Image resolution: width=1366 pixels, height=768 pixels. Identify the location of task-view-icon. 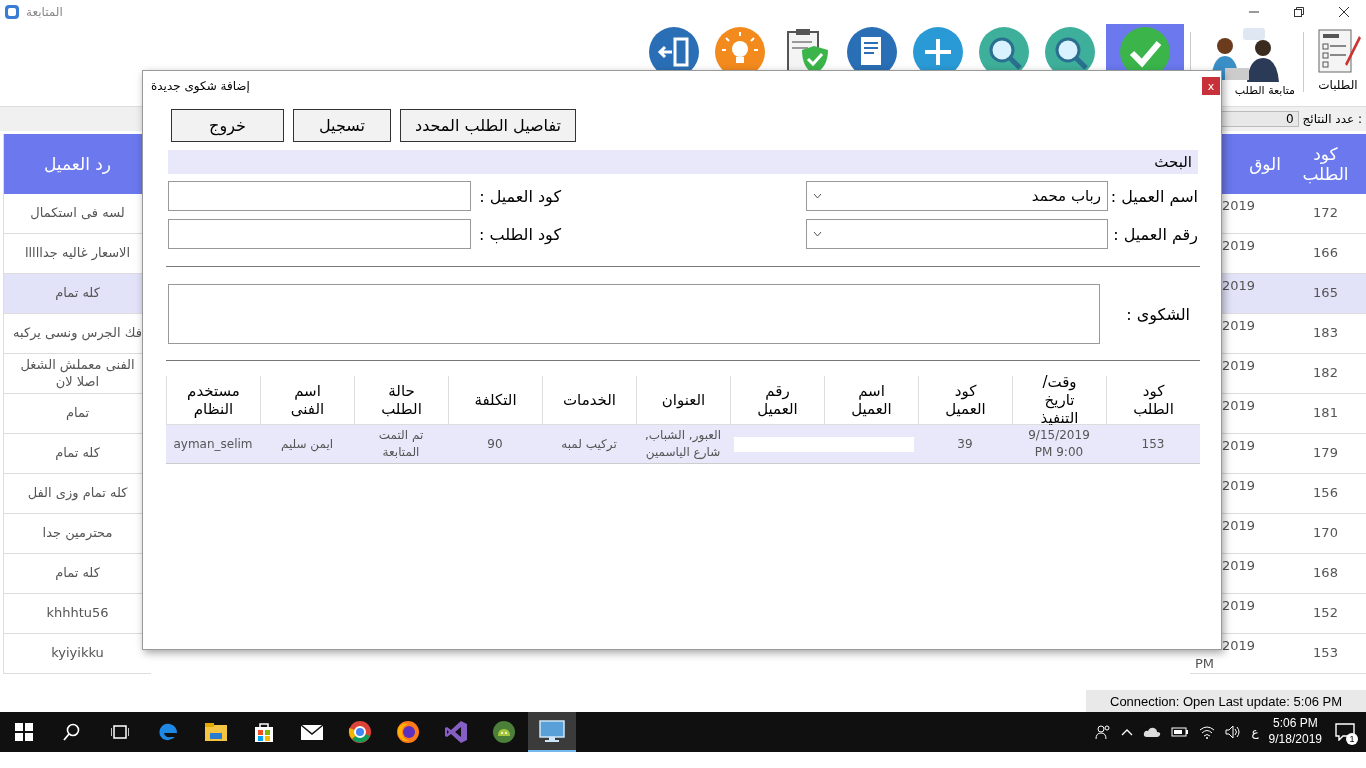
(120, 732).